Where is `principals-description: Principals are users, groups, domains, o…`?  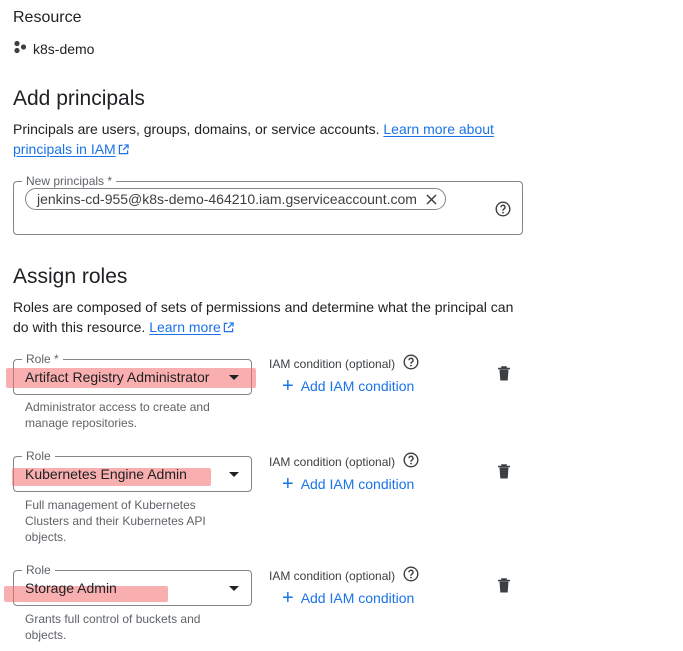
principals-description: Principals are users, groups, domains, o… is located at coordinates (268, 139).